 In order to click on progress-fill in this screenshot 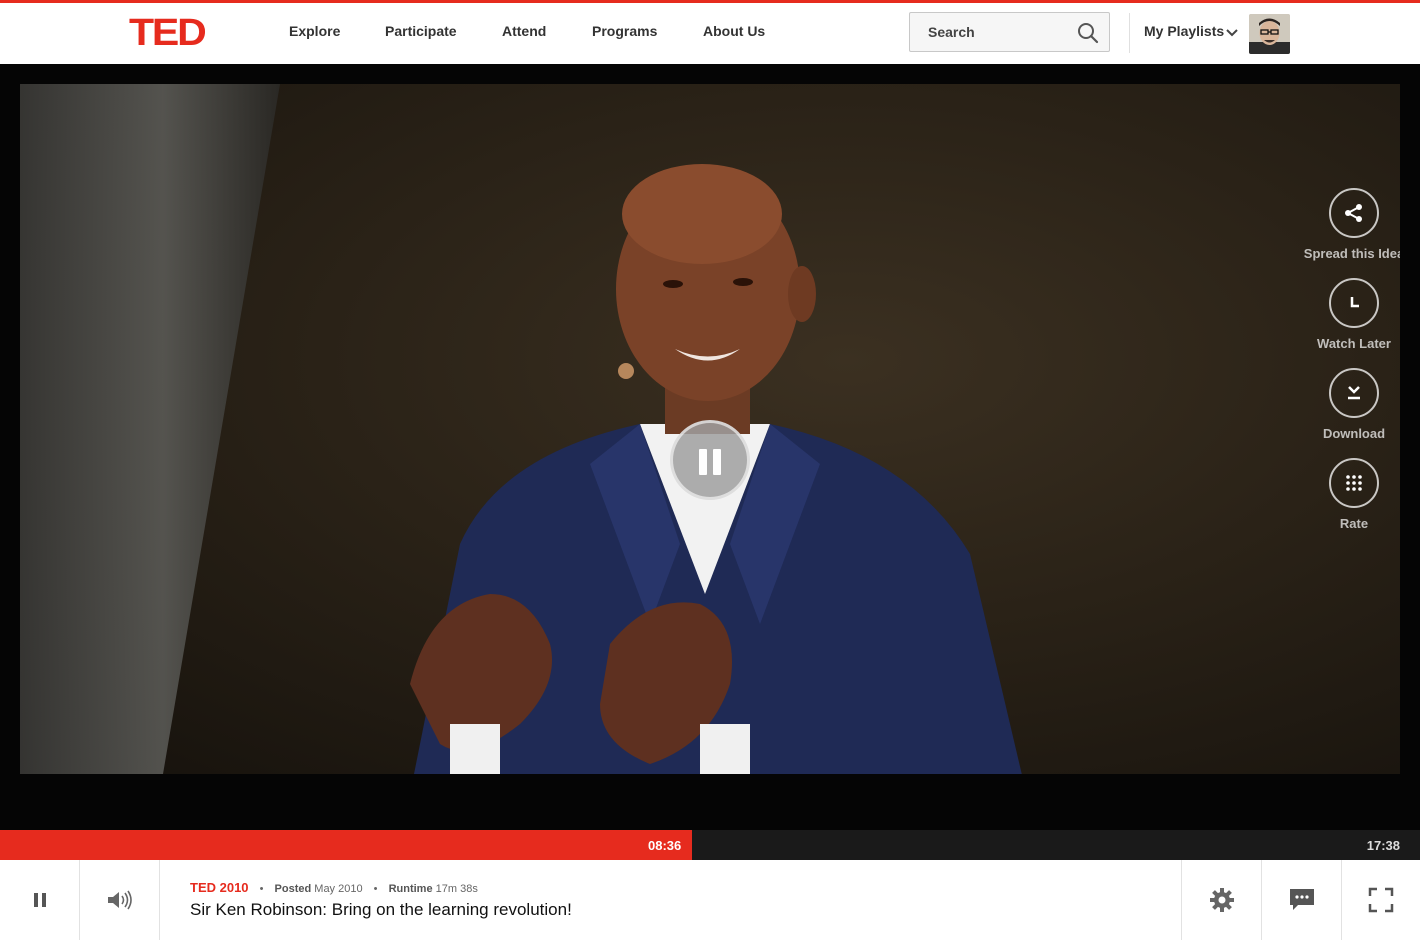, I will do `click(346, 845)`.